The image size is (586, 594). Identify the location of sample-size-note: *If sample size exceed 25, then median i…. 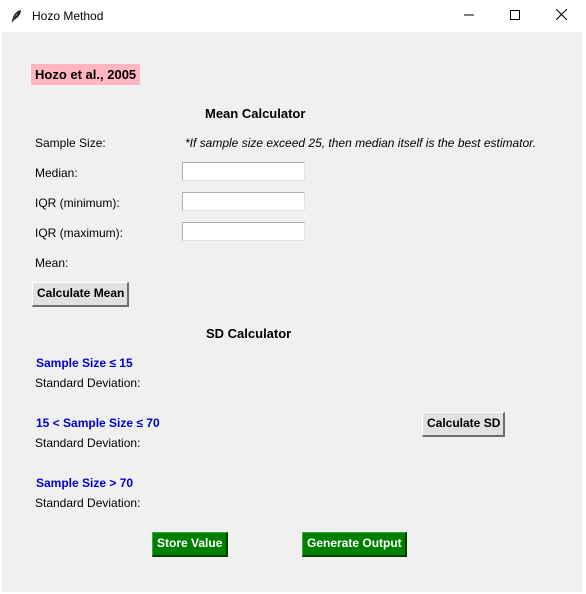
(361, 143).